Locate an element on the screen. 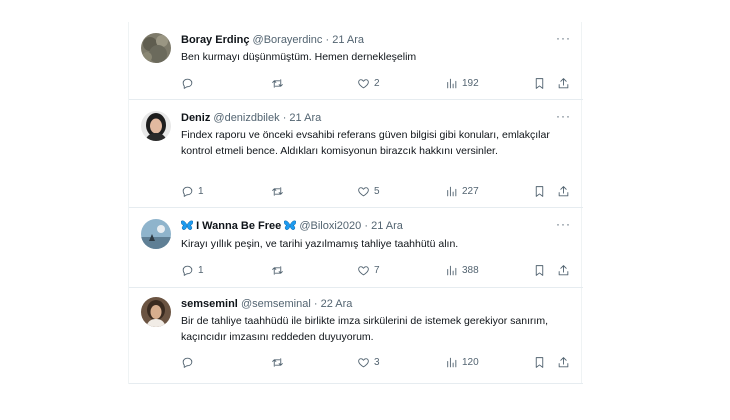 The width and height of the screenshot is (730, 420). like-count: 5 is located at coordinates (377, 191).